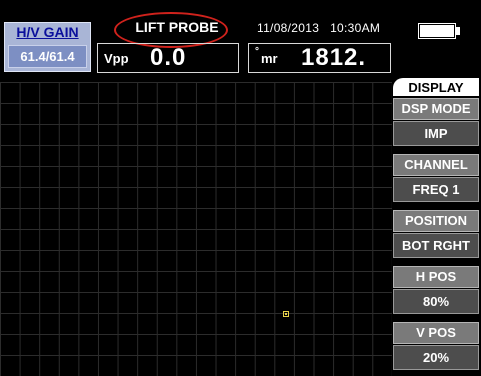 This screenshot has height=376, width=481. What do you see at coordinates (436, 133) in the screenshot?
I see `menu-item-value: IMP` at bounding box center [436, 133].